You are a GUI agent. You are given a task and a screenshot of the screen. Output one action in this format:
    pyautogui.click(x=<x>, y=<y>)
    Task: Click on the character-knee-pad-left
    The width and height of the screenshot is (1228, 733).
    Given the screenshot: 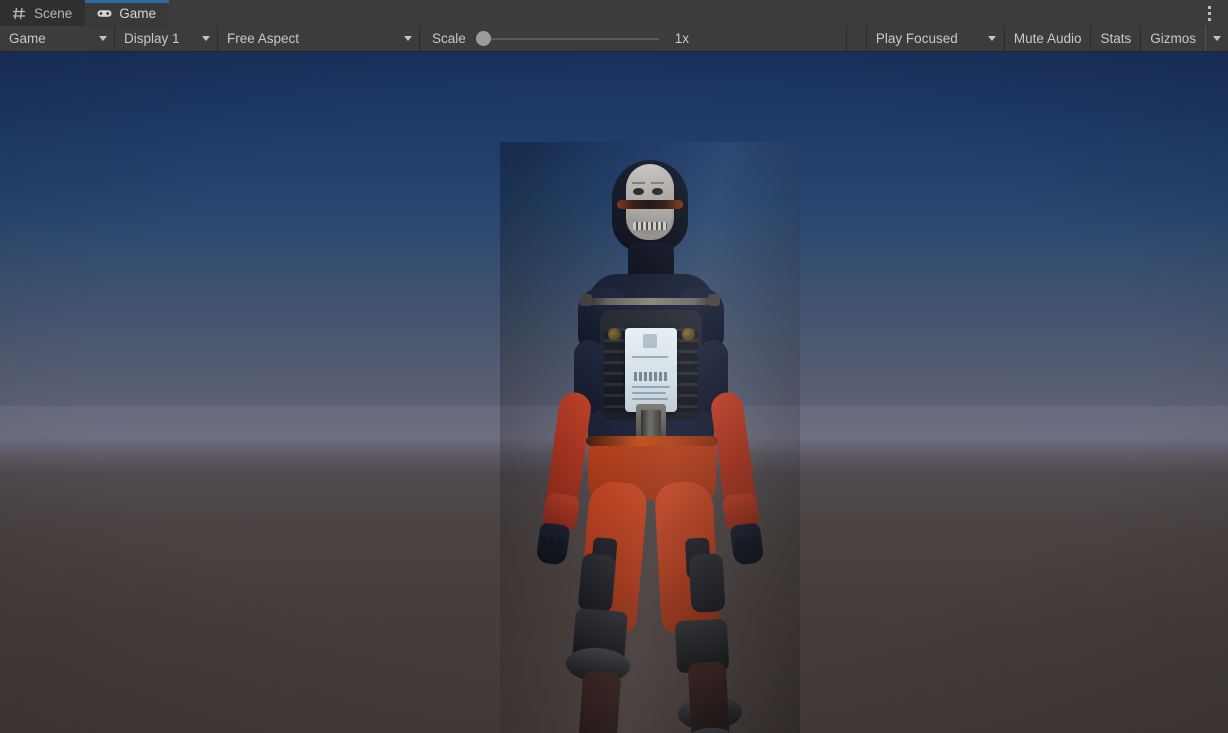 What is the action you would take?
    pyautogui.click(x=597, y=583)
    